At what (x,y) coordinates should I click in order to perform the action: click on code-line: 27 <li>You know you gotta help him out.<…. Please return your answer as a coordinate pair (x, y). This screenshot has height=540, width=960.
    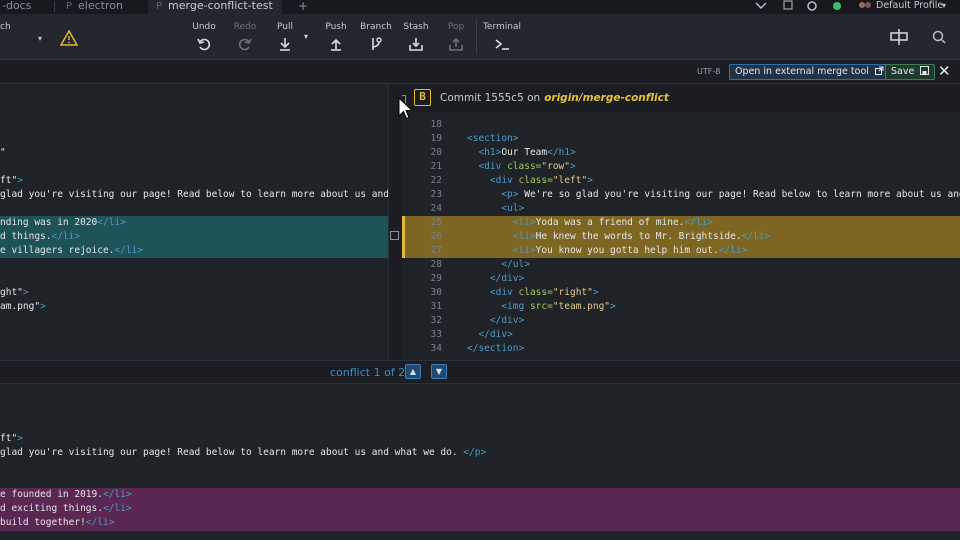
    Looking at the image, I should click on (681, 251).